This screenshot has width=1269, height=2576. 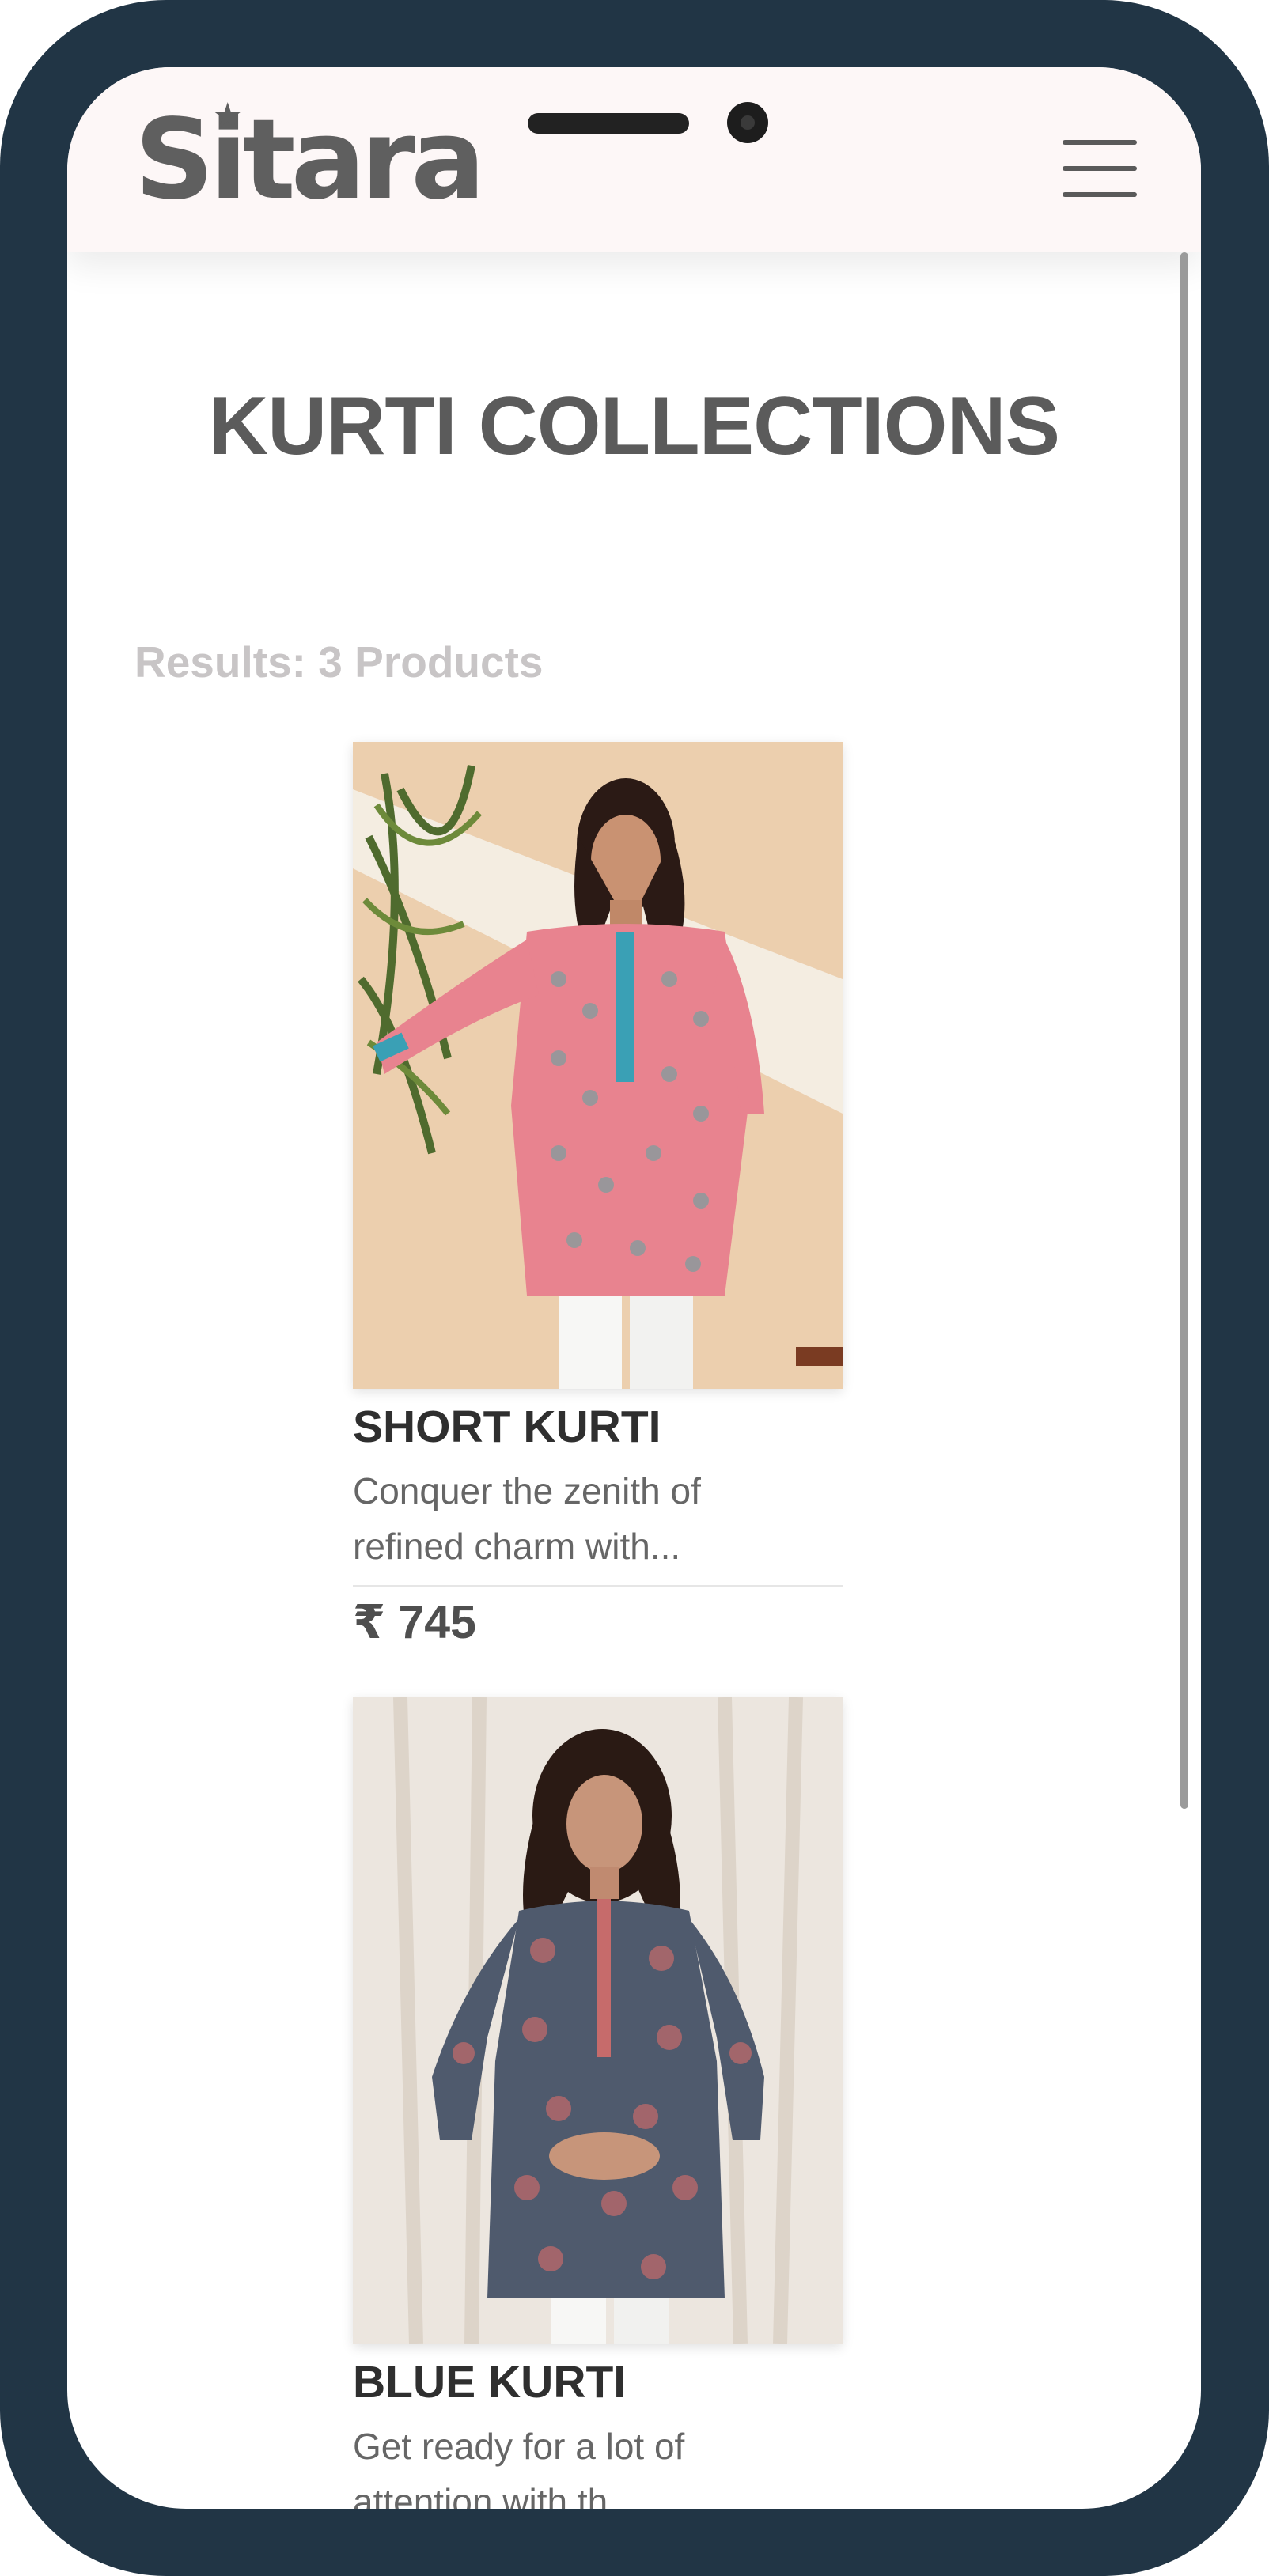 I want to click on product-name: SHORT KURTI, so click(x=598, y=1427).